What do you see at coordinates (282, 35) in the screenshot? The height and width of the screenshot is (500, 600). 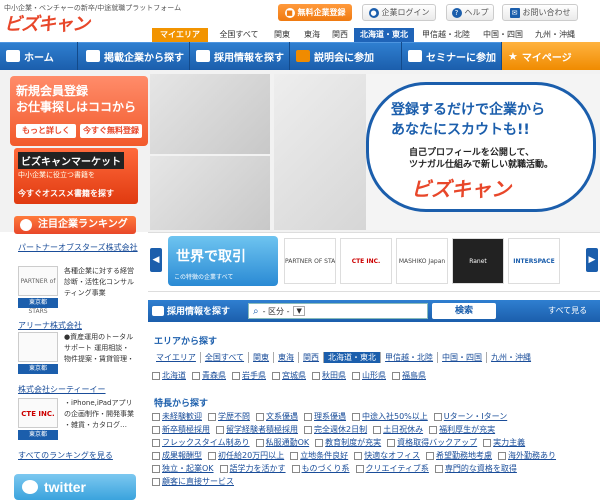 I see `region-tab-kanto: 関東` at bounding box center [282, 35].